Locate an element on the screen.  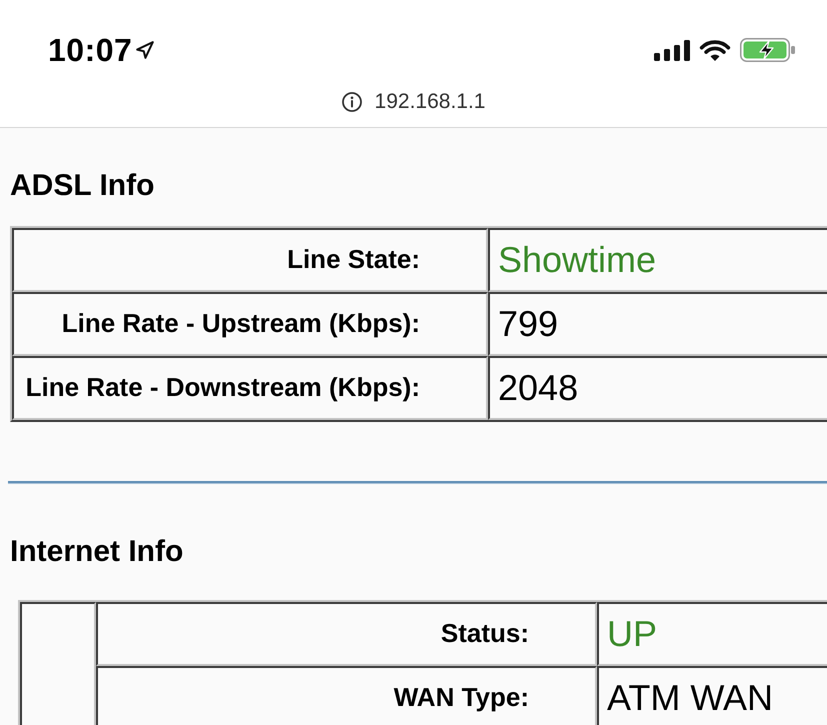
field-value: ATM WAN is located at coordinates (690, 697).